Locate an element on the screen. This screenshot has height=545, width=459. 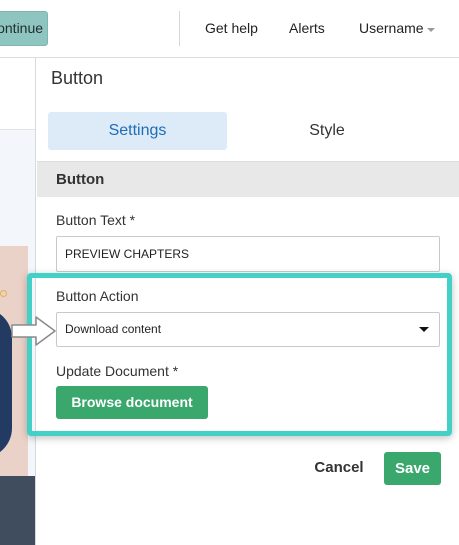
tab-settings: Settings is located at coordinates (137, 131).